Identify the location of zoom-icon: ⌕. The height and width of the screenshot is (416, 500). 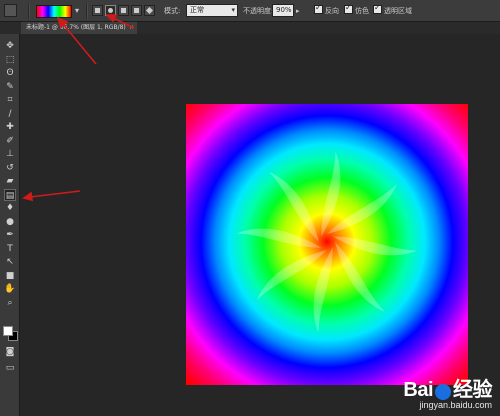
(10, 303).